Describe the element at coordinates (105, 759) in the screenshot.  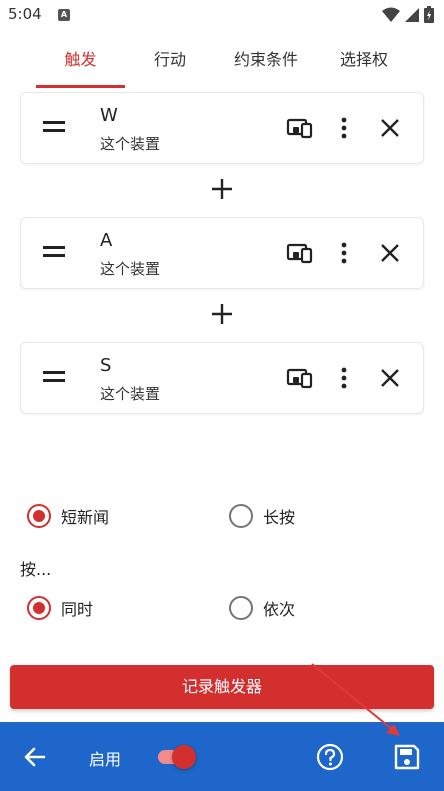
I see `enable-label: 启用` at that location.